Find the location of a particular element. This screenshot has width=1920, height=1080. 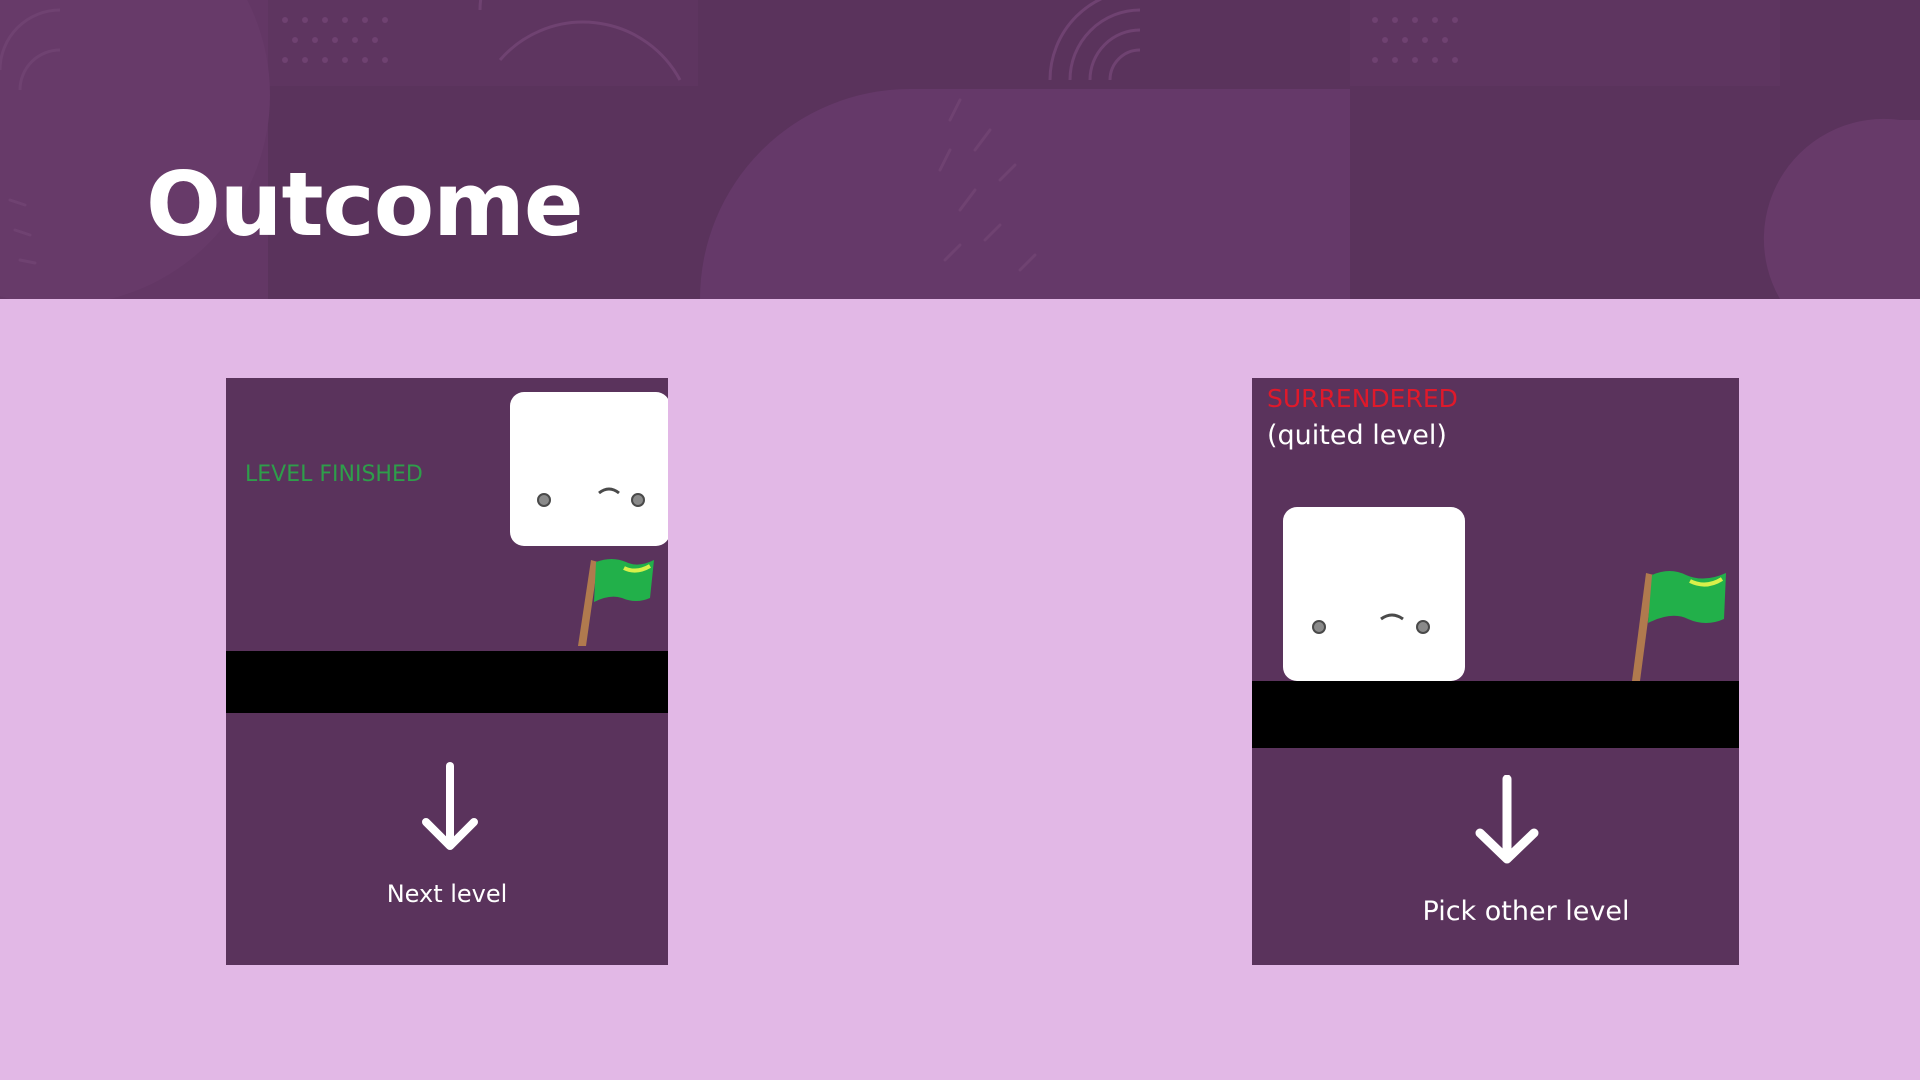

next-level-label: Next level is located at coordinates (447, 894).